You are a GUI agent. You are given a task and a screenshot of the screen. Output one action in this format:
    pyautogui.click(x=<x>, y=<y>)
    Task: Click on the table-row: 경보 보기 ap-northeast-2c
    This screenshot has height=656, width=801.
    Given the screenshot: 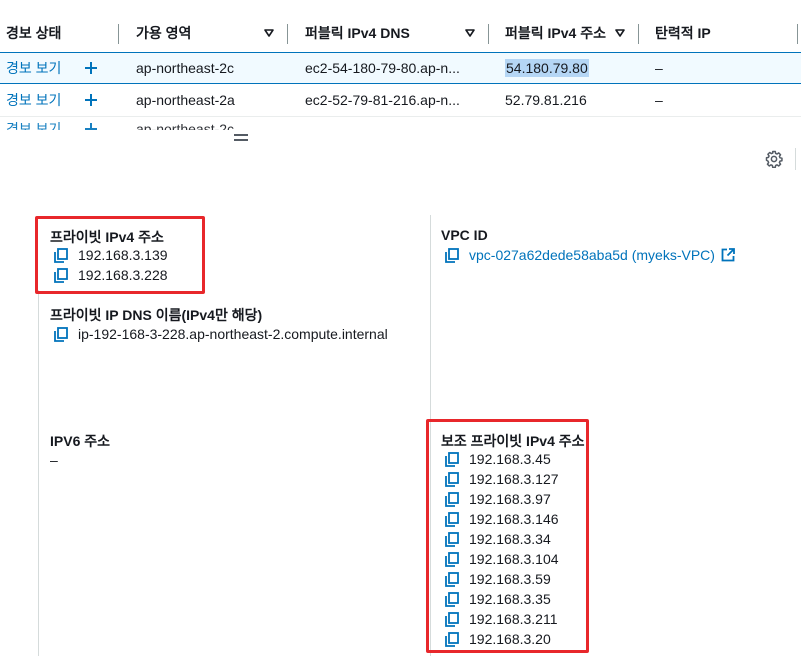 What is the action you would take?
    pyautogui.click(x=400, y=123)
    